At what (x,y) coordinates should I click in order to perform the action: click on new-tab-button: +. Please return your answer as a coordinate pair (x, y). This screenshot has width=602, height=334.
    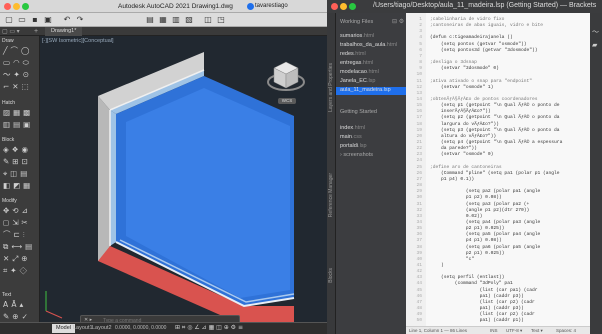
    Looking at the image, I should click on (36, 31).